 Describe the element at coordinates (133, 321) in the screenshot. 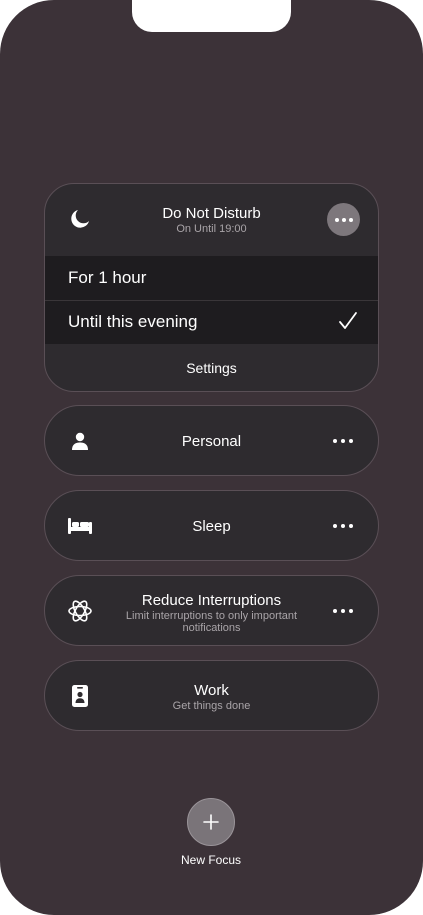

I see `option-label: Until this evening` at that location.